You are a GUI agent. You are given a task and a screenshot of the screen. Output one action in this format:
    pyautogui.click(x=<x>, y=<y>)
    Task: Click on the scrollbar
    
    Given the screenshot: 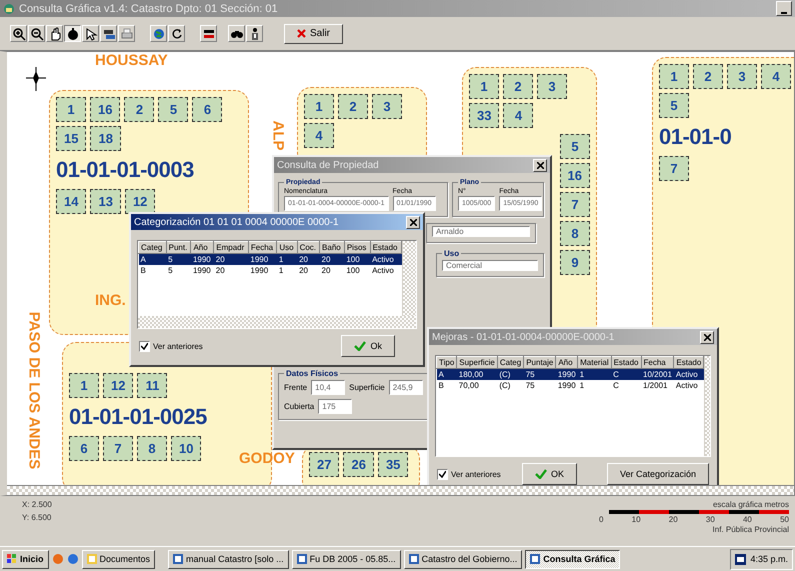 What is the action you would take?
    pyautogui.click(x=400, y=490)
    